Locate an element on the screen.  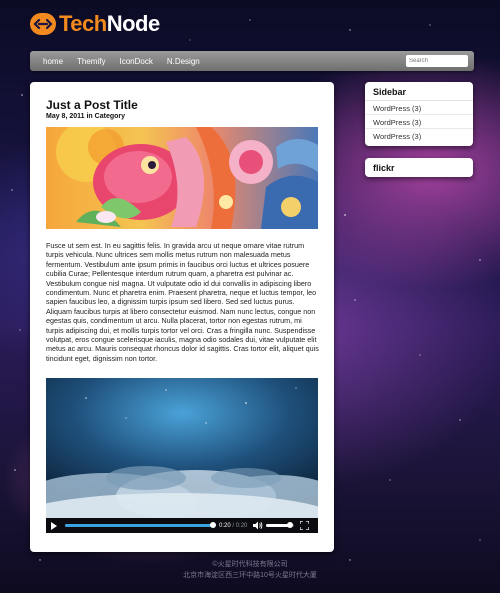
post-meta-in: in is located at coordinates (89, 116).